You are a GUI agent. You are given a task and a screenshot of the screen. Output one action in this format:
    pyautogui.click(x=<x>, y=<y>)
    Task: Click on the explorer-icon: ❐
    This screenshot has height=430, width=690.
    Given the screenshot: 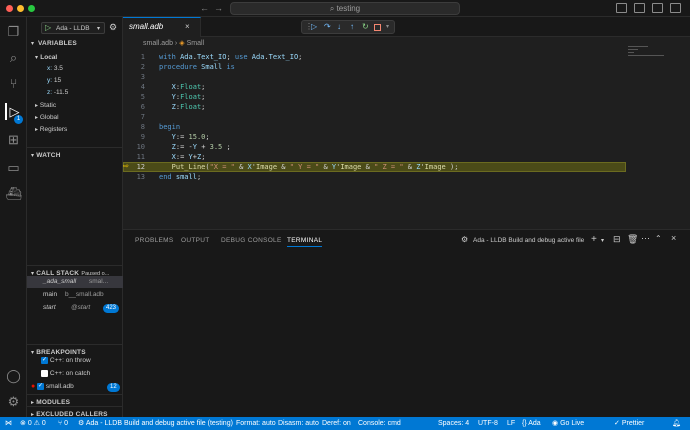 What is the action you would take?
    pyautogui.click(x=13, y=31)
    